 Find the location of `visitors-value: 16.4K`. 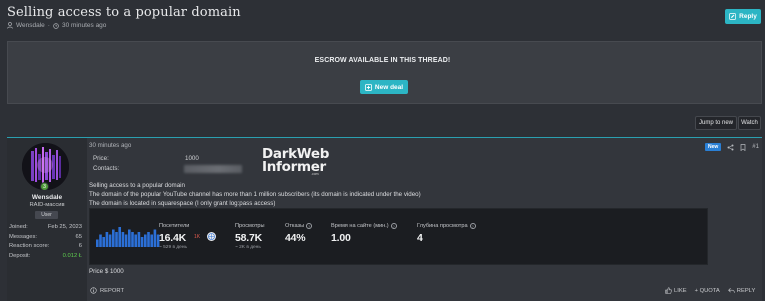

visitors-value: 16.4K is located at coordinates (173, 238).